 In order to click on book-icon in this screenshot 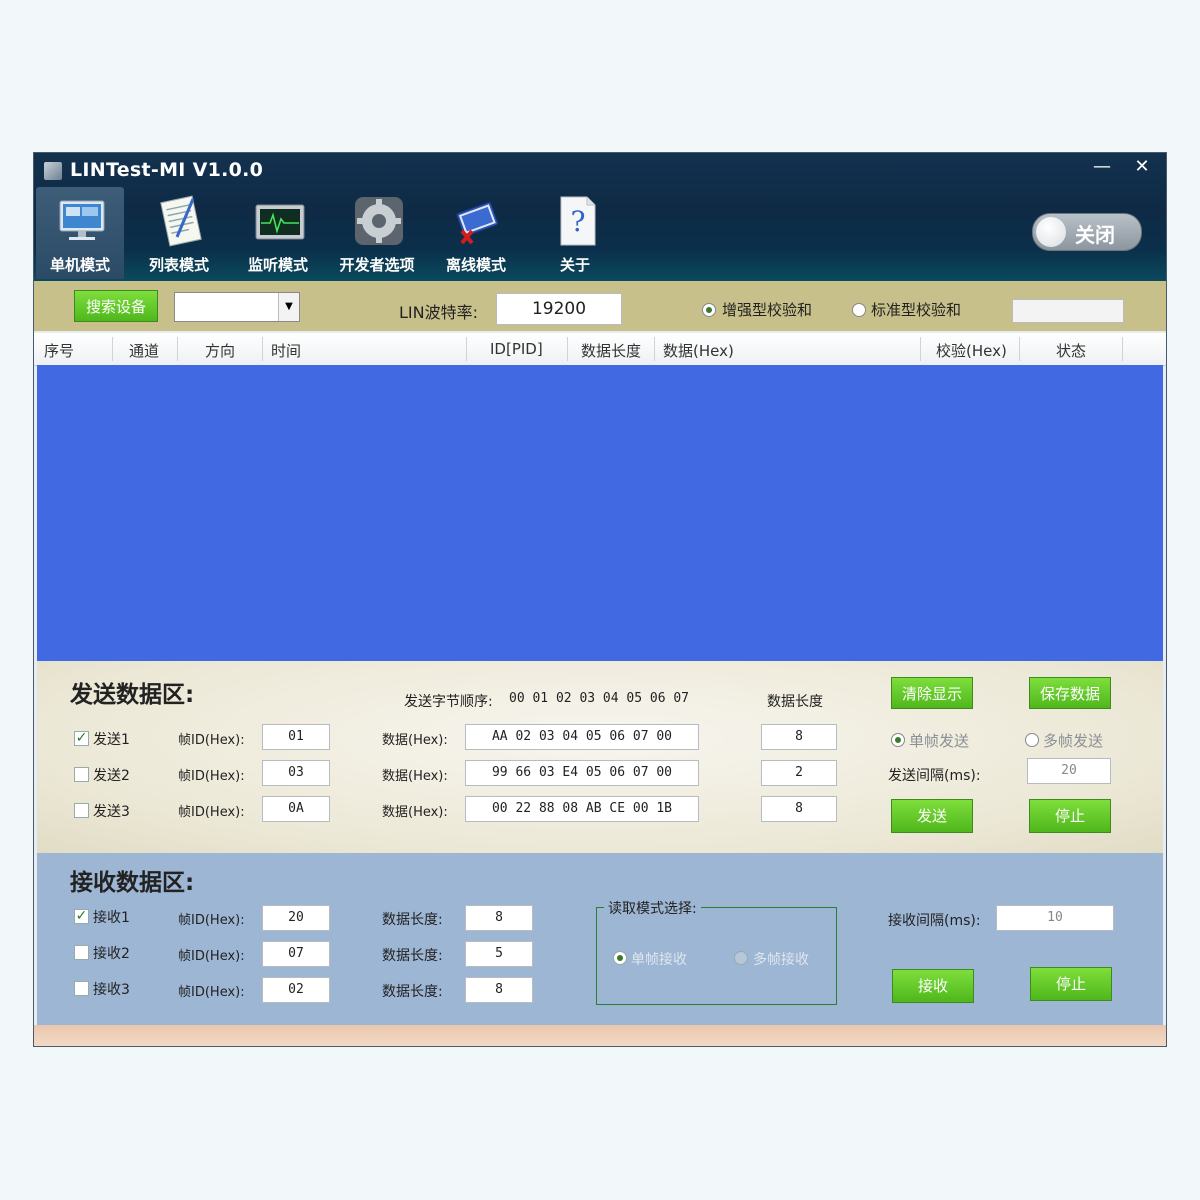, I will do `click(477, 223)`.